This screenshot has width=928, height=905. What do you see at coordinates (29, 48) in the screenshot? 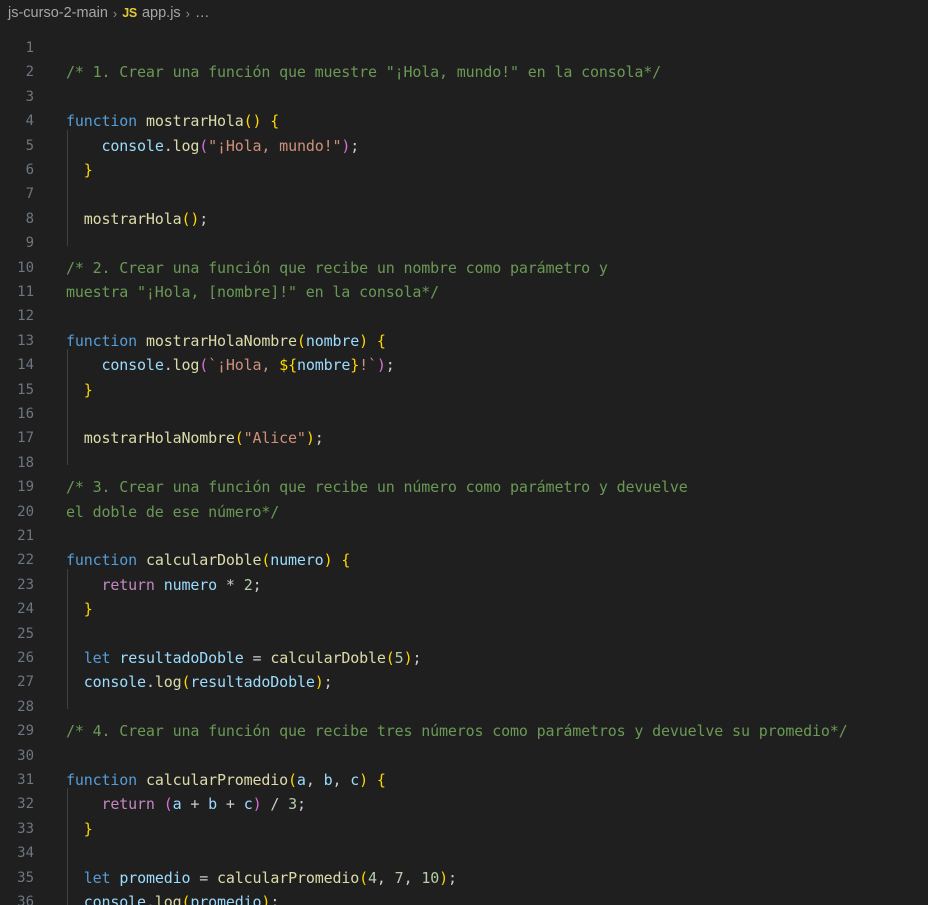
I see `line-number: 1` at bounding box center [29, 48].